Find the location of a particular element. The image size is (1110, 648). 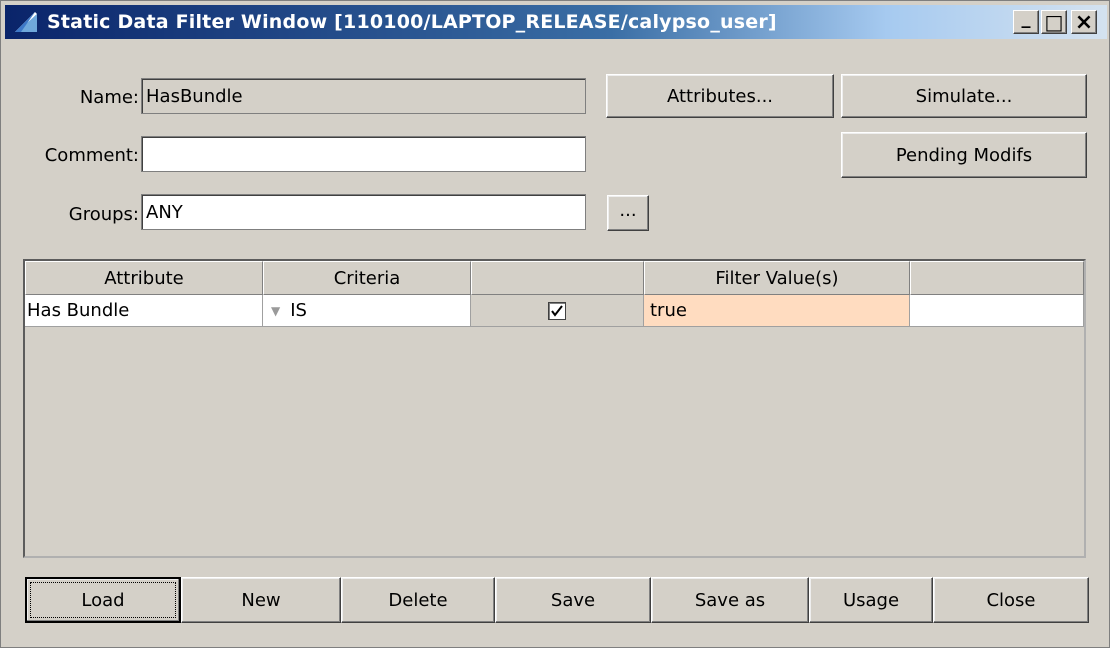

include-checkbox is located at coordinates (557, 310).